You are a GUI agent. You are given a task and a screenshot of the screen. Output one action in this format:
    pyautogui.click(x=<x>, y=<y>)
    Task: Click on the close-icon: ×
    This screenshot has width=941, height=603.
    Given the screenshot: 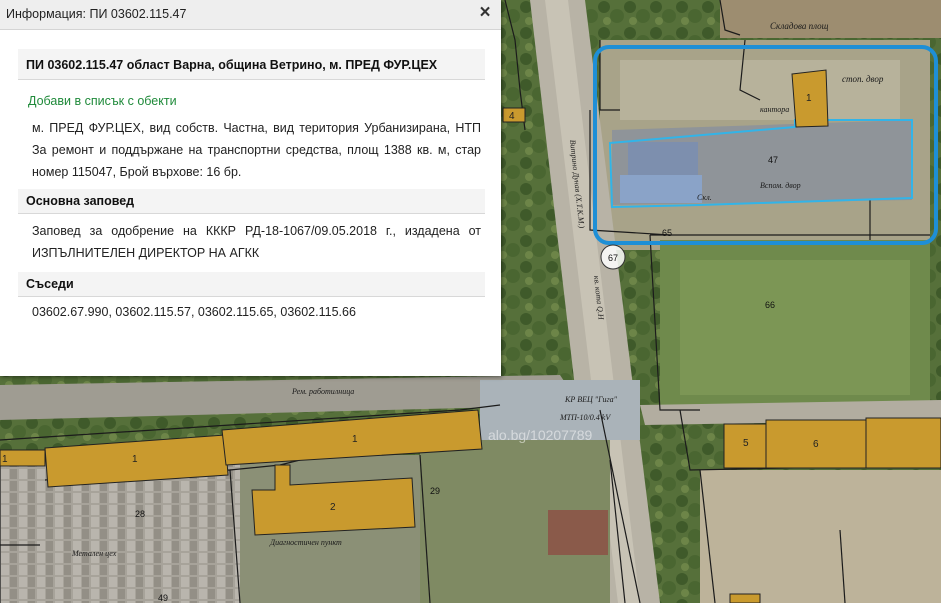 What is the action you would take?
    pyautogui.click(x=485, y=13)
    